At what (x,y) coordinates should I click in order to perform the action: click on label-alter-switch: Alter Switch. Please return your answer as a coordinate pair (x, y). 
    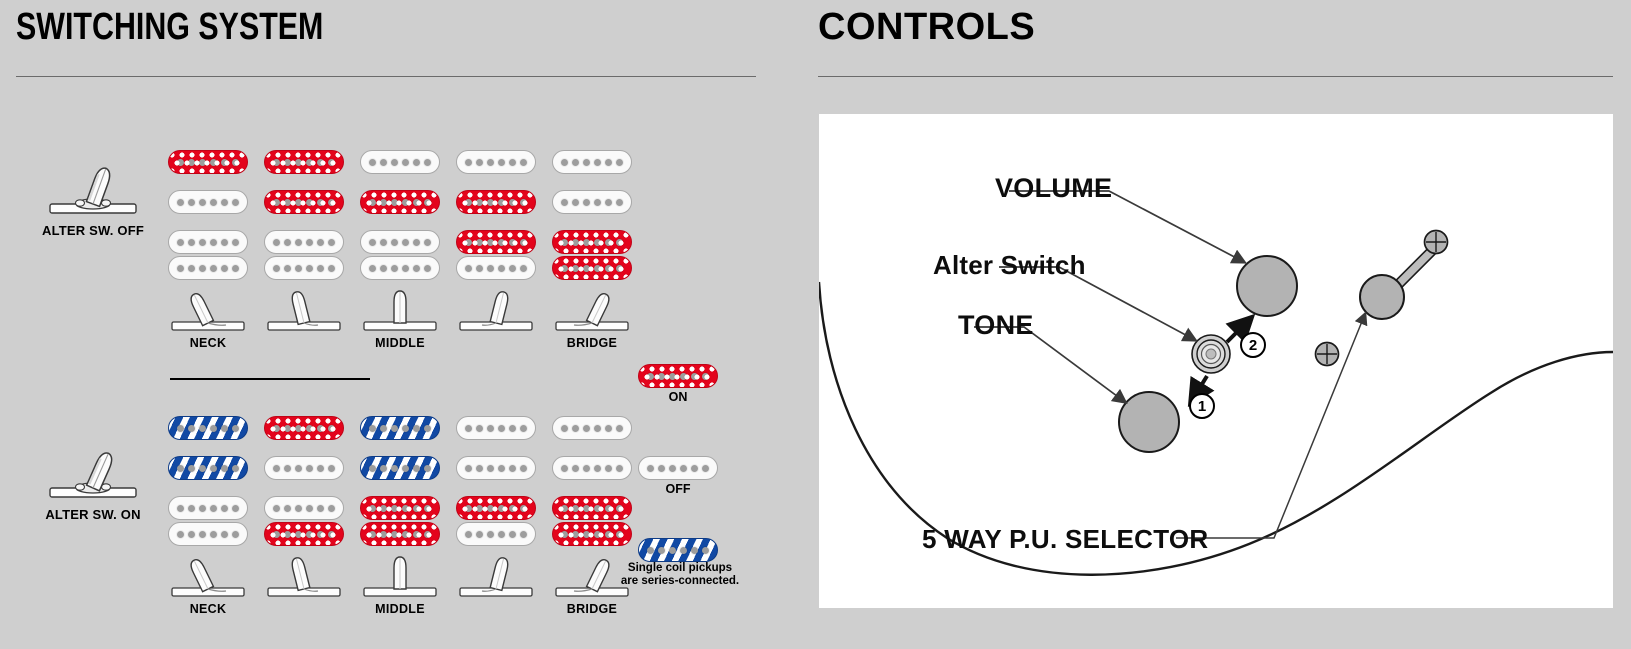
    Looking at the image, I should click on (1009, 265).